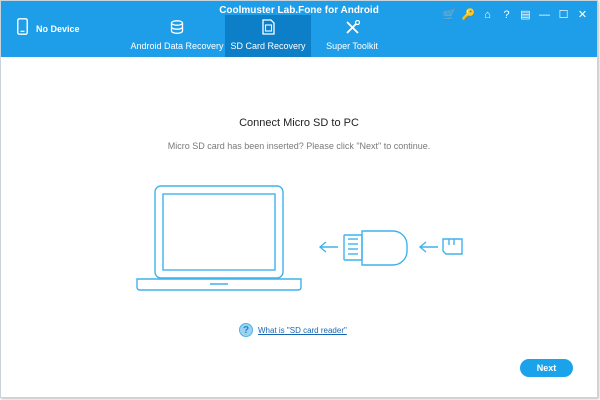 The image size is (600, 400). I want to click on connect-illustration, so click(299, 238).